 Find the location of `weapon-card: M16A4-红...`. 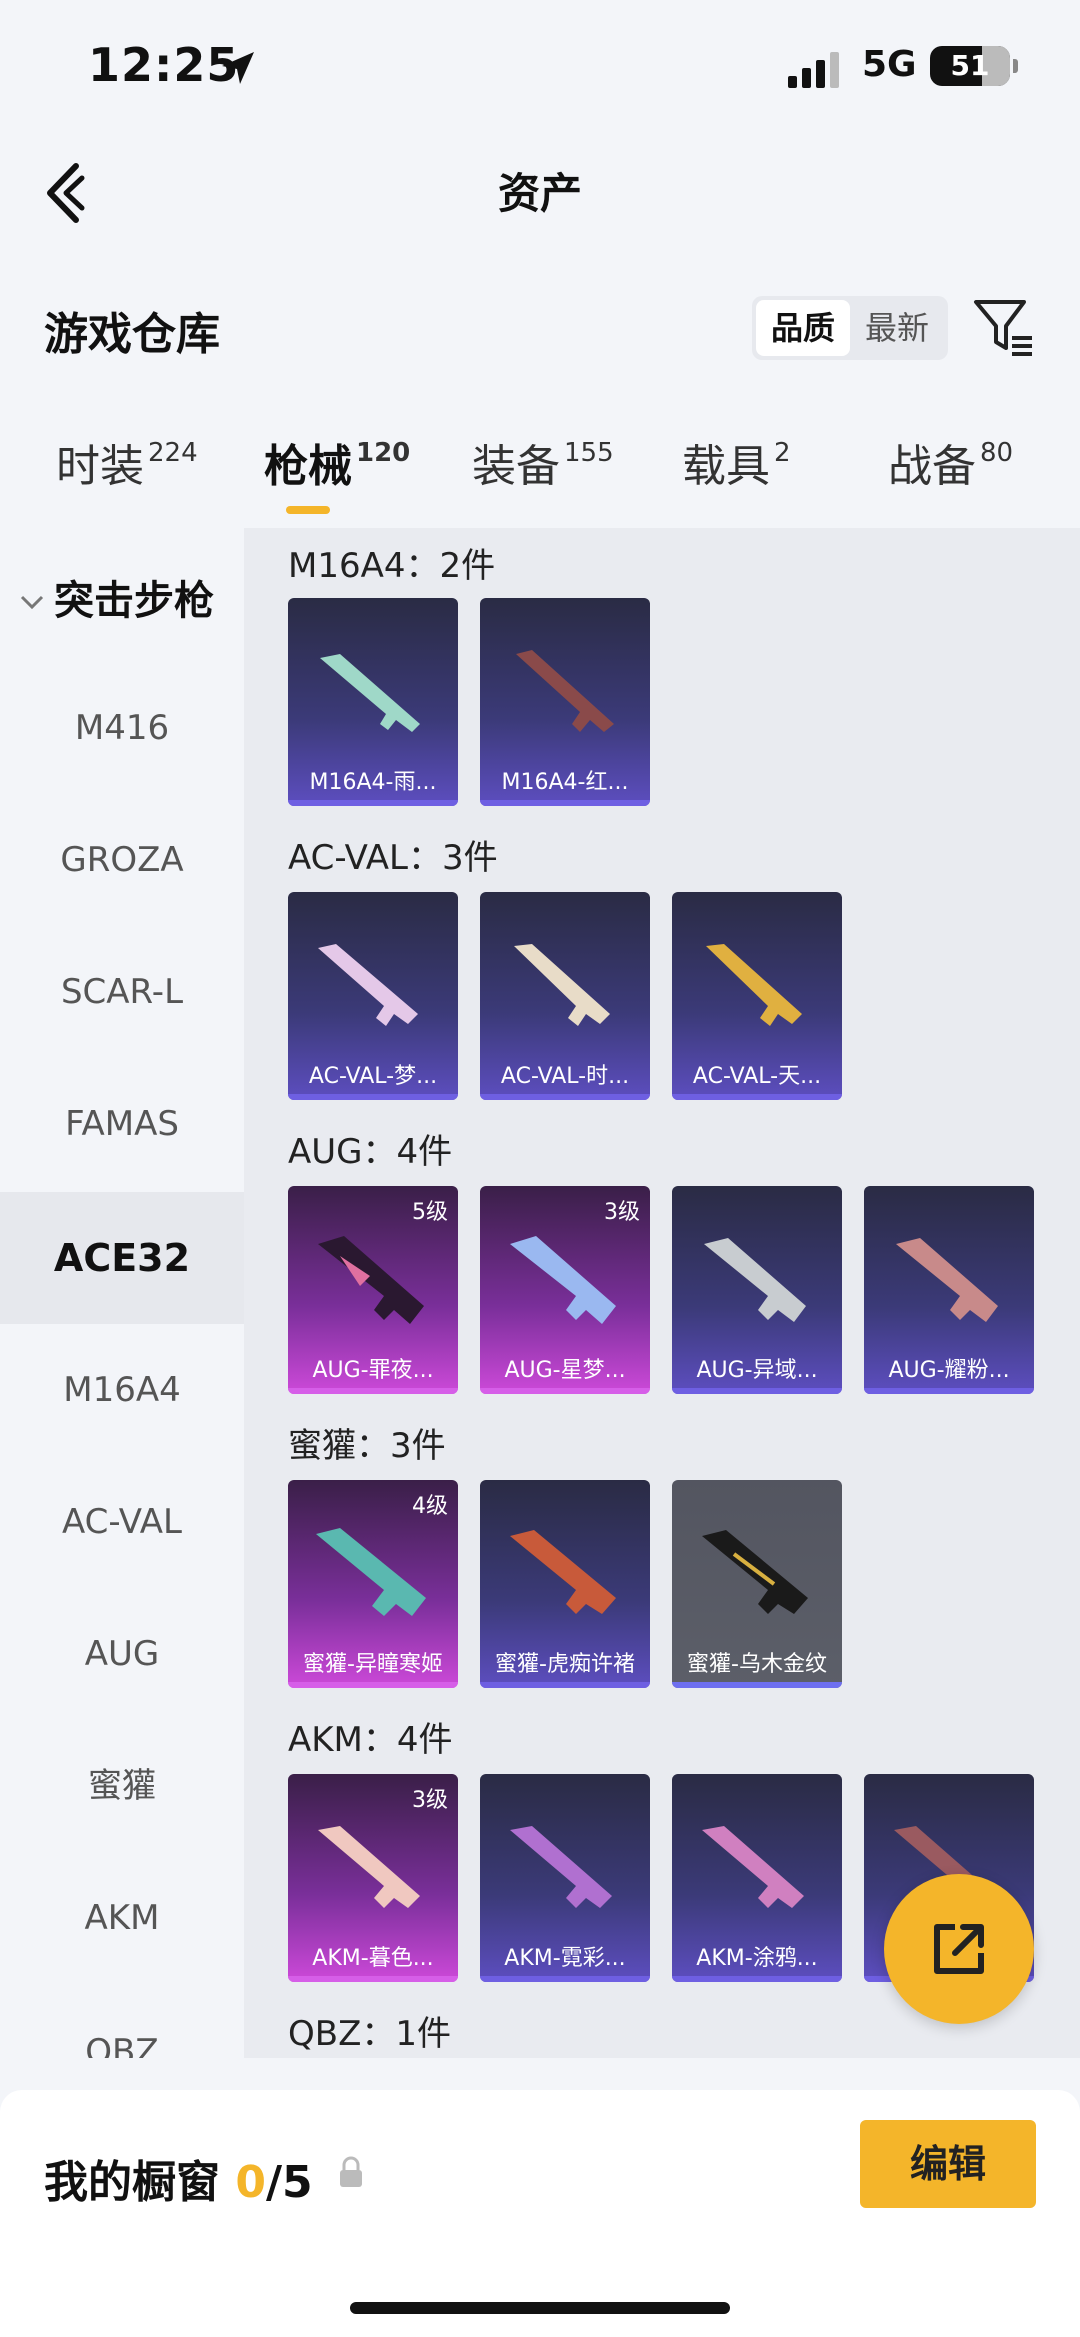

weapon-card: M16A4-红... is located at coordinates (565, 702).